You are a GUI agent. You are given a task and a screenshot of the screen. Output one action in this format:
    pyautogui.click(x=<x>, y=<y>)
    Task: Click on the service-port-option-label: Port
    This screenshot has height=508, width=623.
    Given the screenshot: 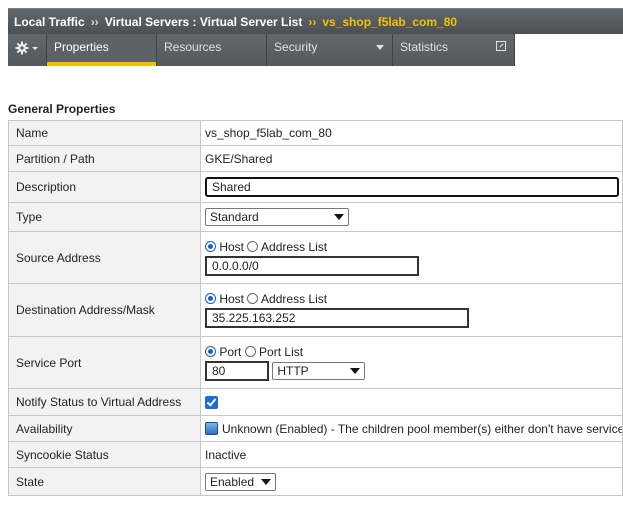 What is the action you would take?
    pyautogui.click(x=230, y=351)
    